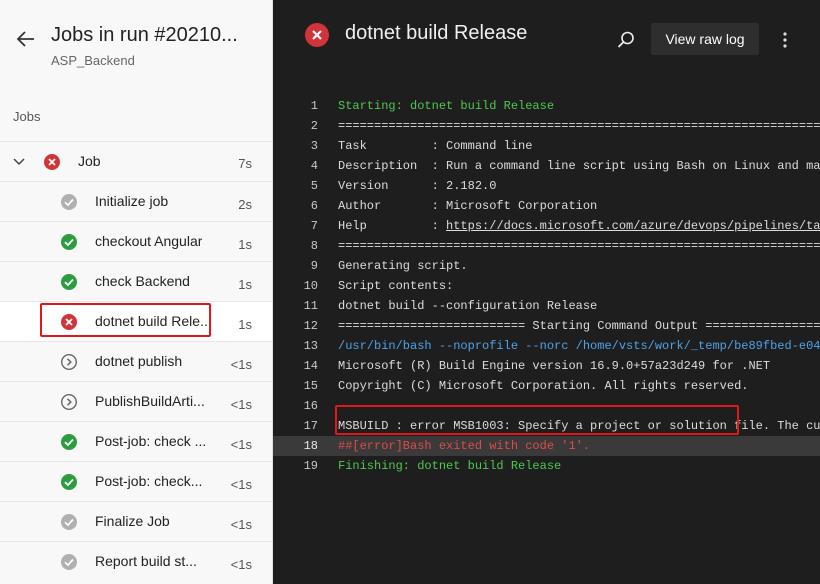  Describe the element at coordinates (546, 106) in the screenshot. I see `log-line: 1 Starting: dotnet build Release` at that location.